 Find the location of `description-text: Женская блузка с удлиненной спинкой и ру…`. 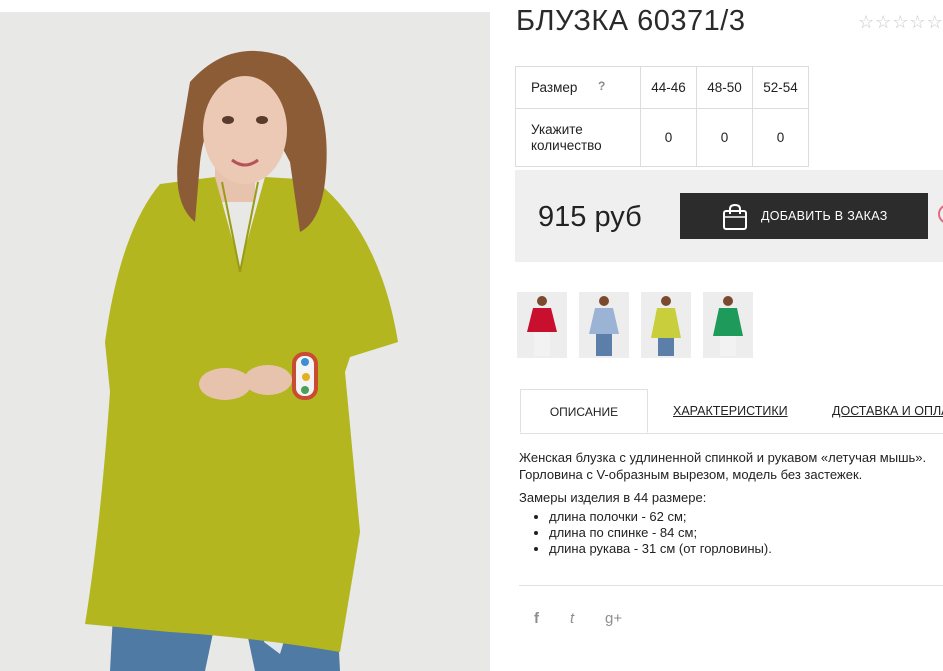

description-text: Женская блузка с удлиненной спинкой и ру… is located at coordinates (723, 466).